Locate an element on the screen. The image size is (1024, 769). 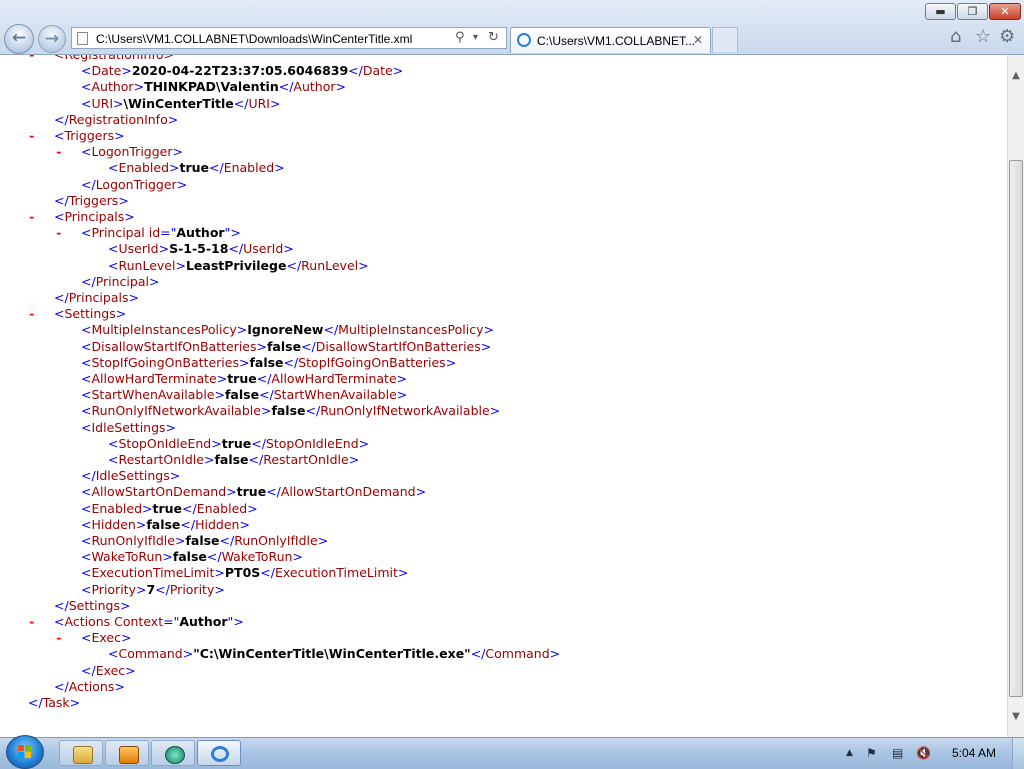
tools-gear-icon: ⚙ is located at coordinates (1007, 36).